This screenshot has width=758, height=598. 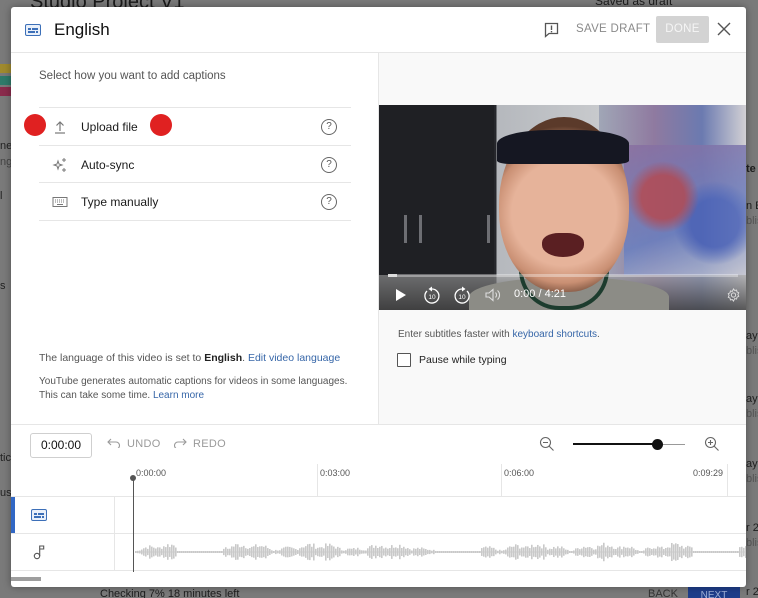 What do you see at coordinates (294, 358) in the screenshot?
I see `edit-video-language-link: Edit video language` at bounding box center [294, 358].